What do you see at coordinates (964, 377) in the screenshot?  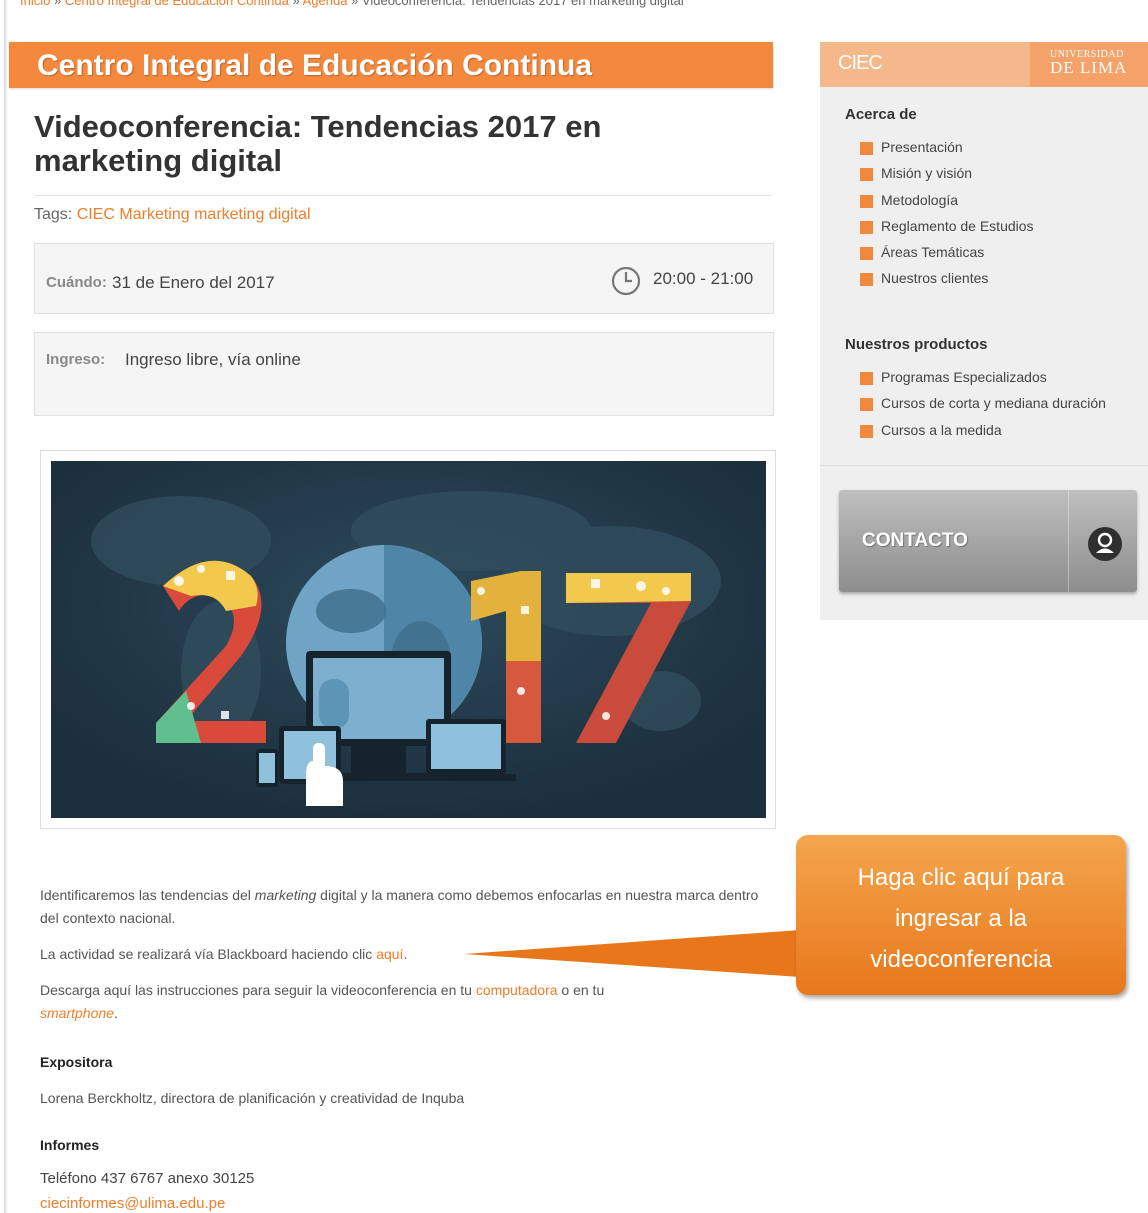 I see `sidebar-item-label: Programas Especializados` at bounding box center [964, 377].